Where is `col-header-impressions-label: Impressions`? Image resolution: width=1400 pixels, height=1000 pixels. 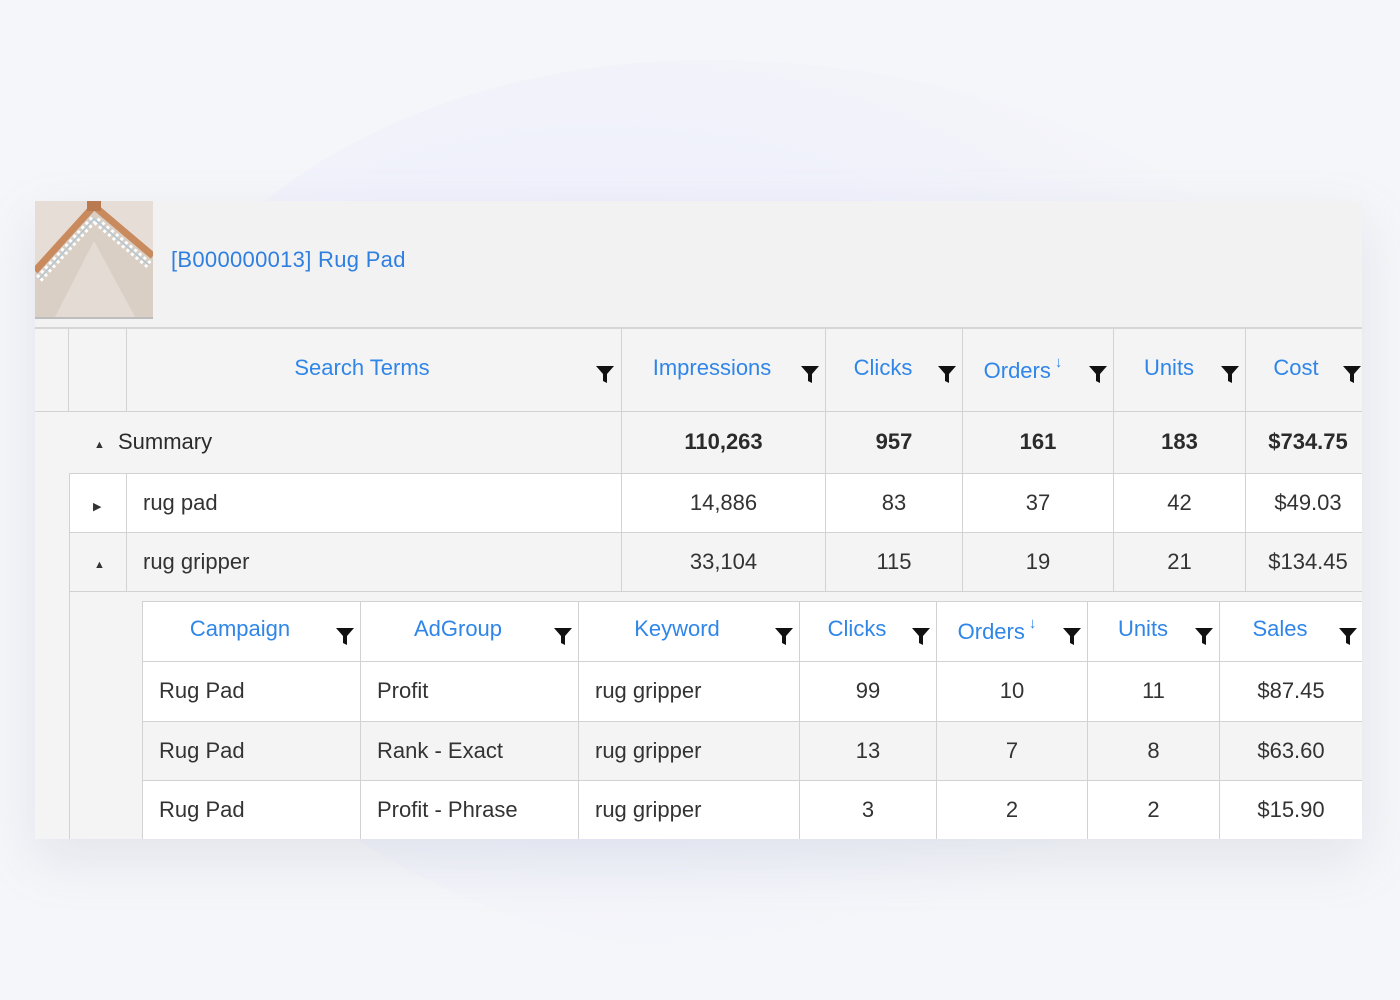 col-header-impressions-label: Impressions is located at coordinates (712, 367).